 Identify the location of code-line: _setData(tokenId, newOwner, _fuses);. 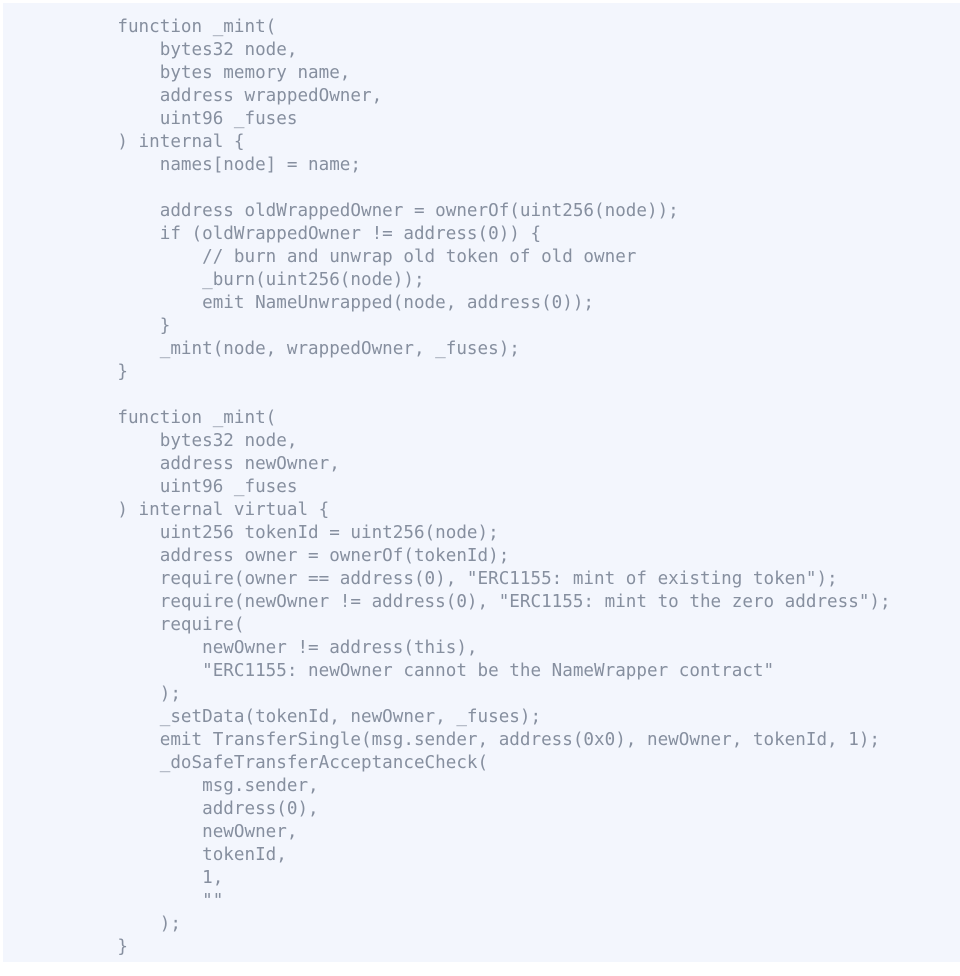
(308, 717).